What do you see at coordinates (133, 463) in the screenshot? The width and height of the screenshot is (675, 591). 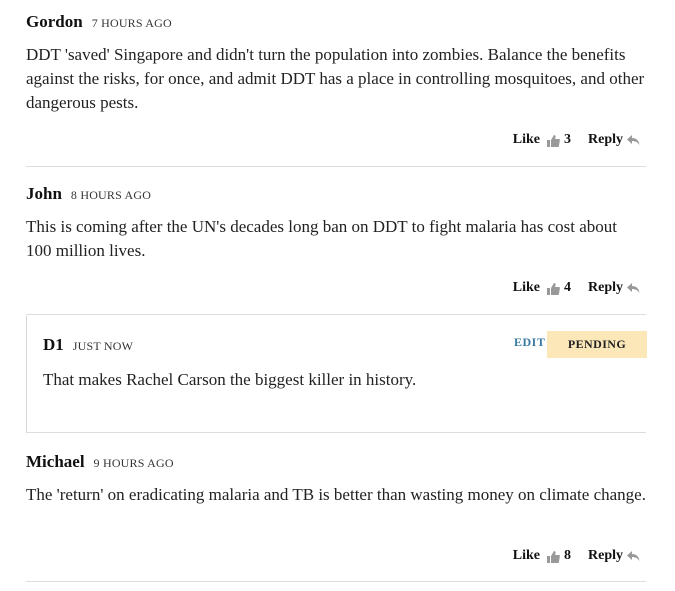 I see `comment-timestamp: 9 HOURS AGO` at bounding box center [133, 463].